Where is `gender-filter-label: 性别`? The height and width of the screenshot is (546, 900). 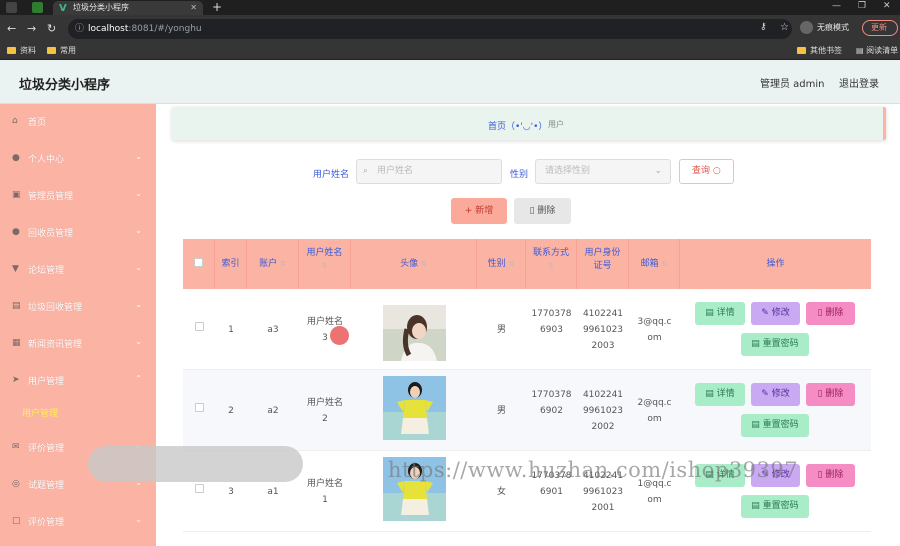 gender-filter-label: 性别 is located at coordinates (519, 175).